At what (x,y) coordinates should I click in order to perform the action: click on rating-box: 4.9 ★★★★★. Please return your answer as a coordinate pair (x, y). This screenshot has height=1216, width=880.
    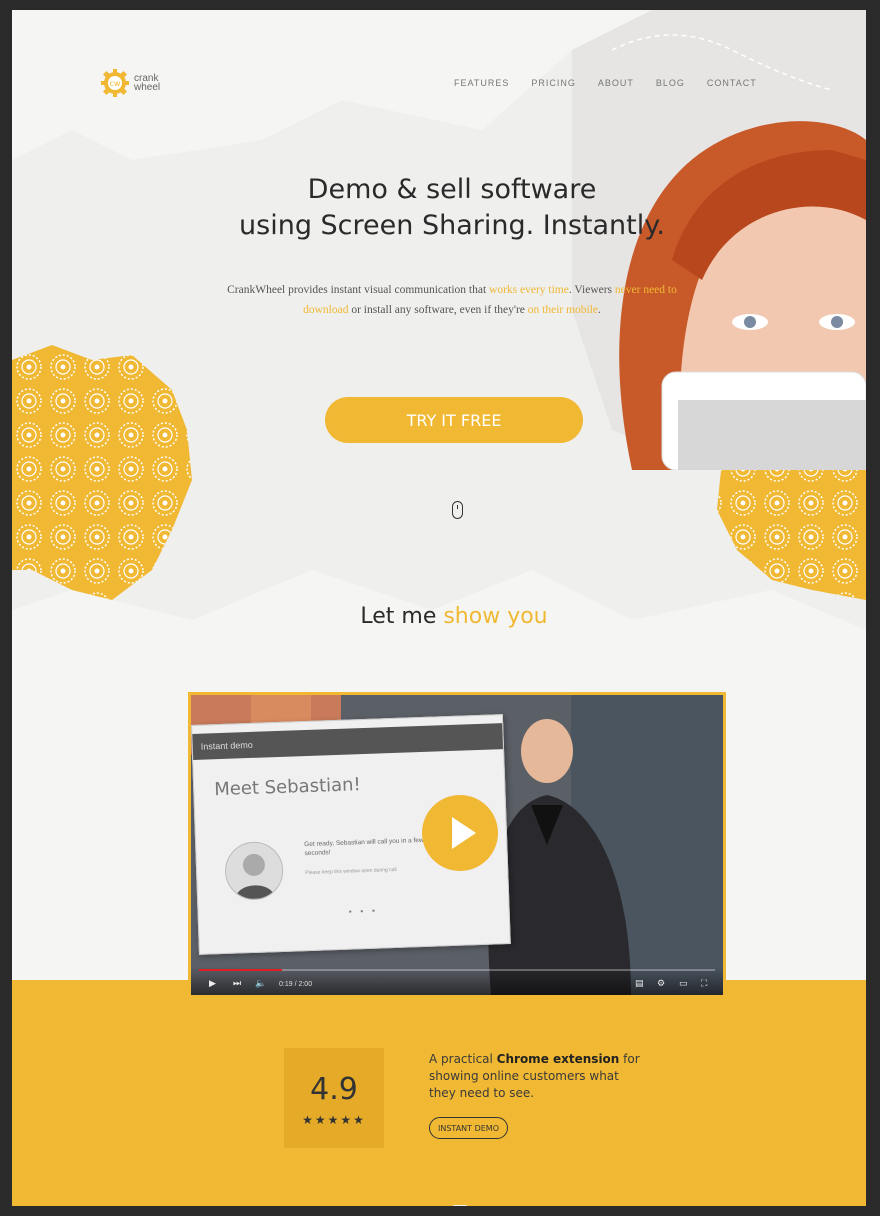
    Looking at the image, I should click on (334, 1098).